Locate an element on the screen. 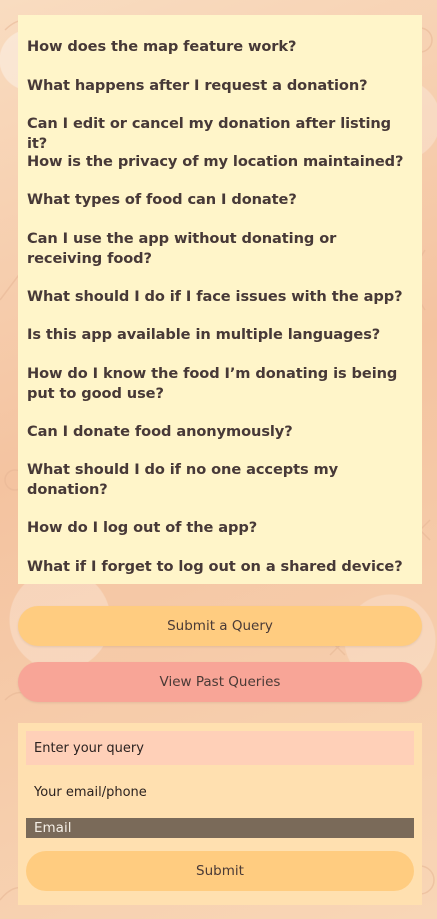 The height and width of the screenshot is (919, 437). faq-item: Can I donate food anonymously? is located at coordinates (220, 432).